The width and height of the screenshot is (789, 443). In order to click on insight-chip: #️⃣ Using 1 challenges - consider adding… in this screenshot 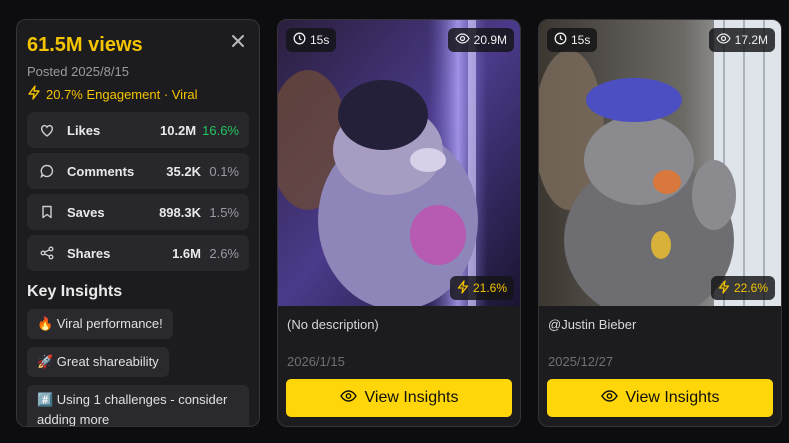, I will do `click(138, 405)`.